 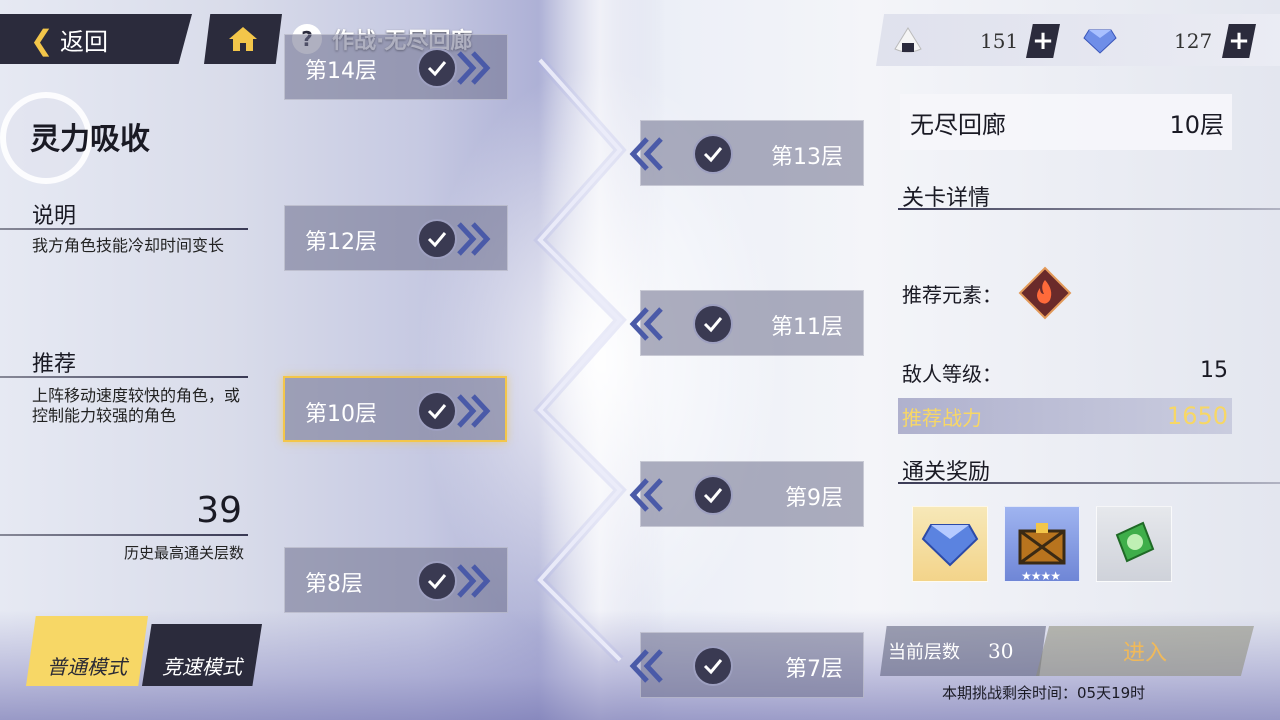 I want to click on best-floor-label: 历史最高通关层数, so click(x=183, y=553).